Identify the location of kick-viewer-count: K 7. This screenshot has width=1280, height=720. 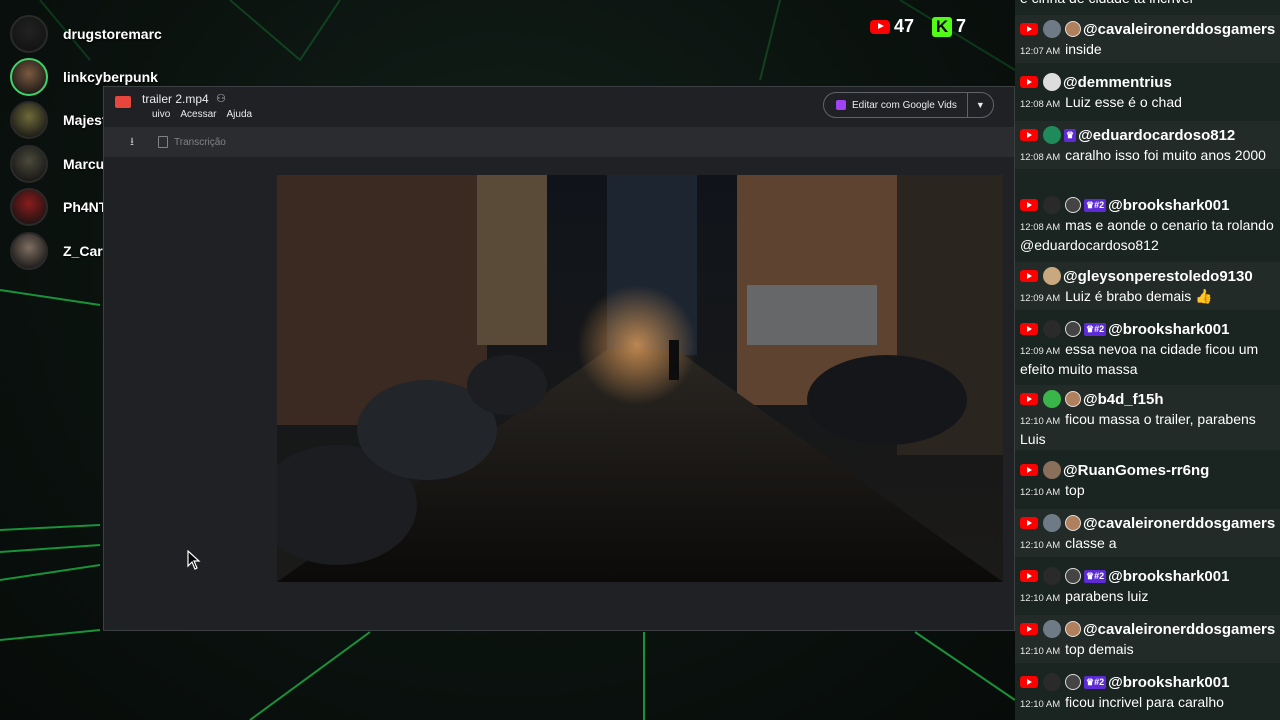
(949, 26).